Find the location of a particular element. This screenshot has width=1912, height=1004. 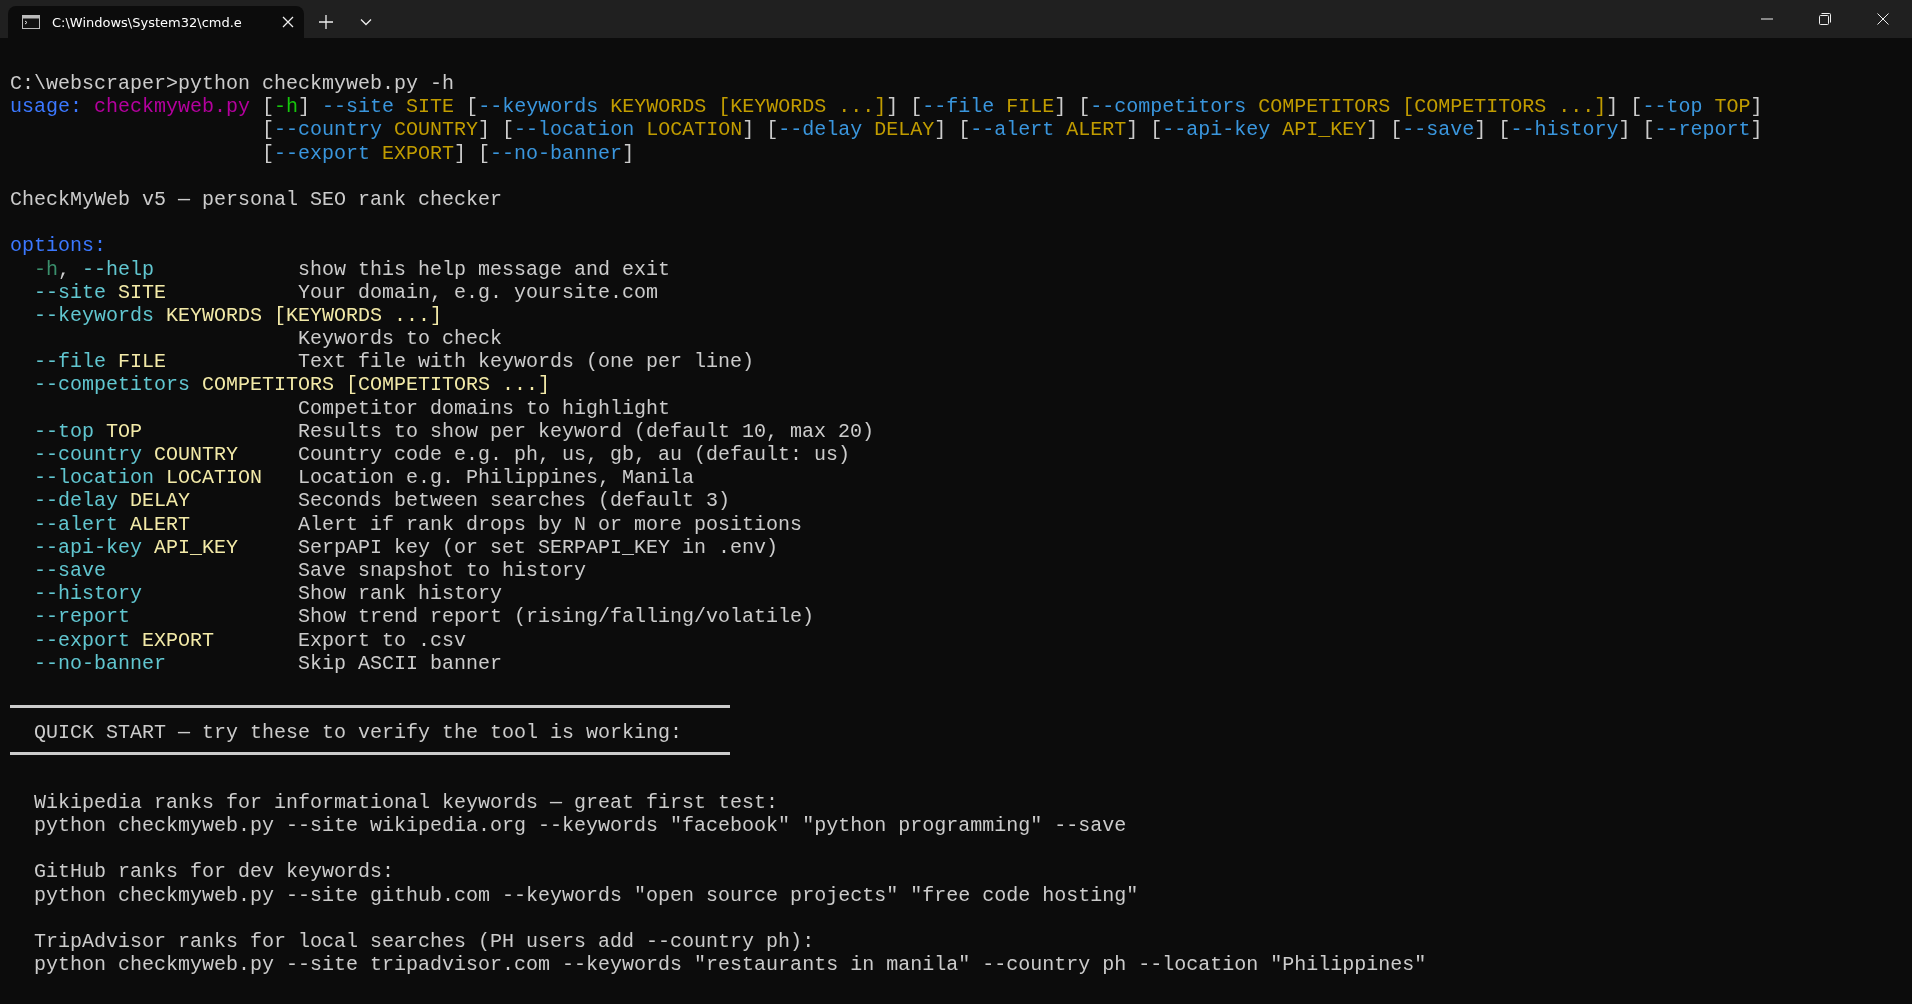

flag-text: --export is located at coordinates (82, 640).